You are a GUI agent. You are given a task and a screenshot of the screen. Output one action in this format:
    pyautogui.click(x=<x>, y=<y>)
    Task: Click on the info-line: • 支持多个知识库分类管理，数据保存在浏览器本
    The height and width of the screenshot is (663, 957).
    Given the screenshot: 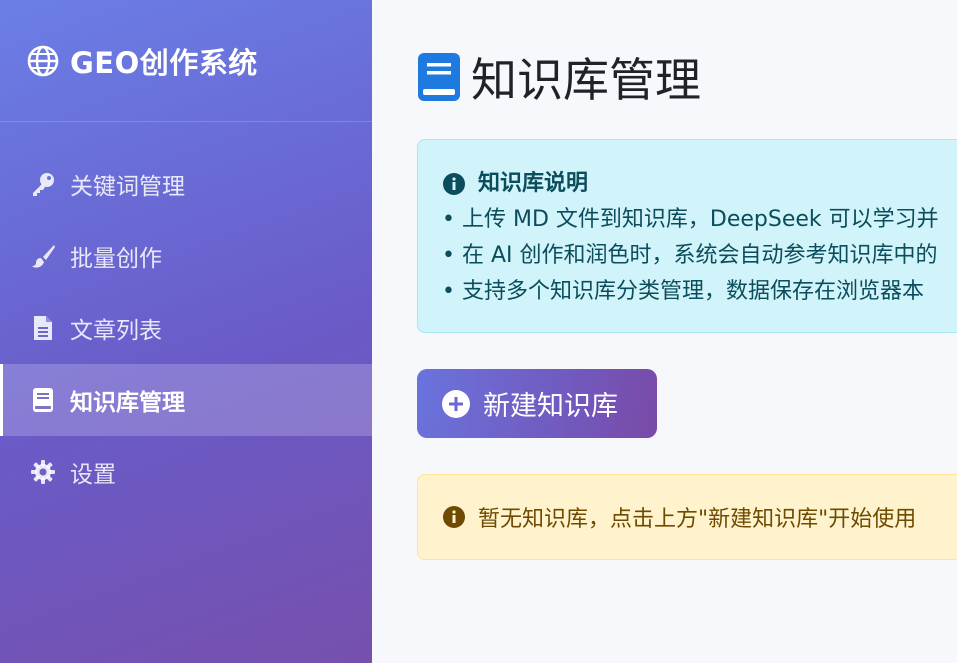 What is the action you would take?
    pyautogui.click(x=683, y=291)
    